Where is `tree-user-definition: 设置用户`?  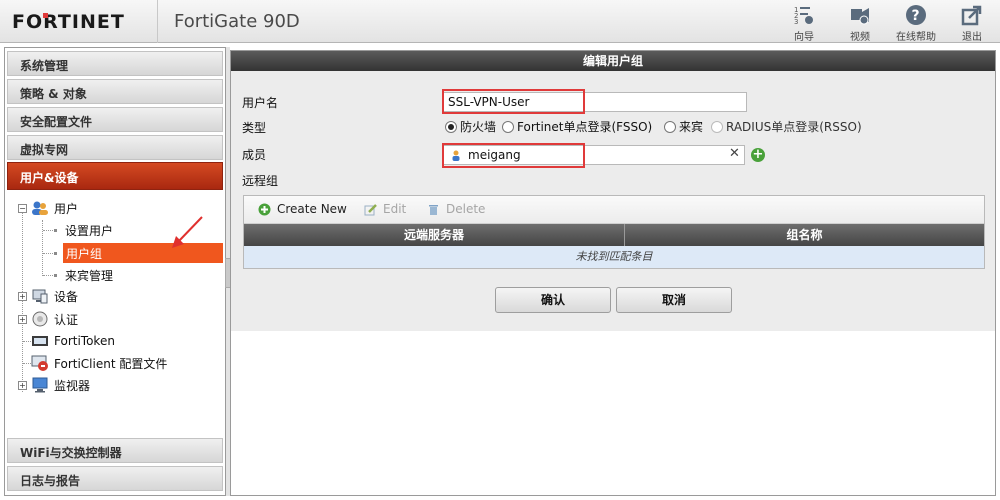 tree-user-definition: 设置用户 is located at coordinates (89, 230).